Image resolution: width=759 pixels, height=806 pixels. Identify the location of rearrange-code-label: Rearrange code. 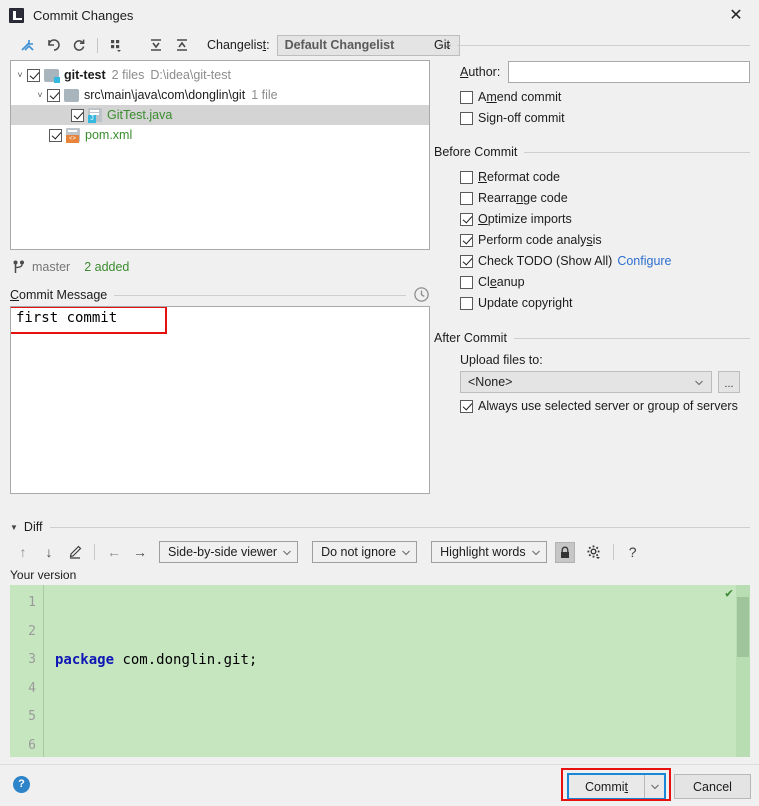
(523, 198).